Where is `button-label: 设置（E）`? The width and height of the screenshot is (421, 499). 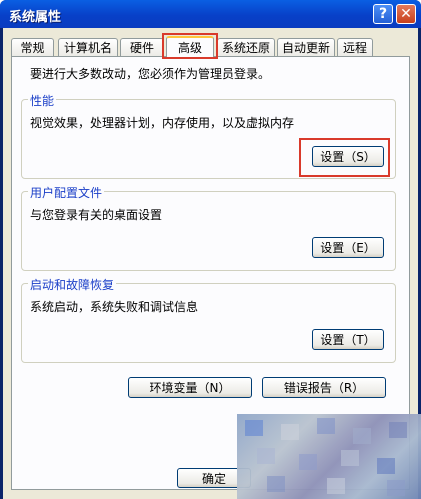
button-label: 设置（E） is located at coordinates (348, 248).